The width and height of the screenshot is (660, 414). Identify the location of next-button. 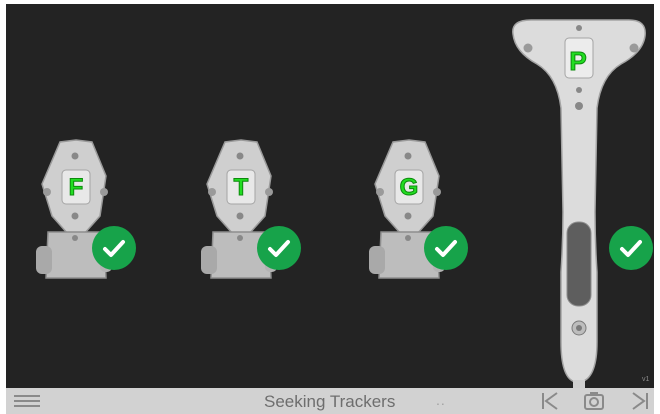
(640, 401).